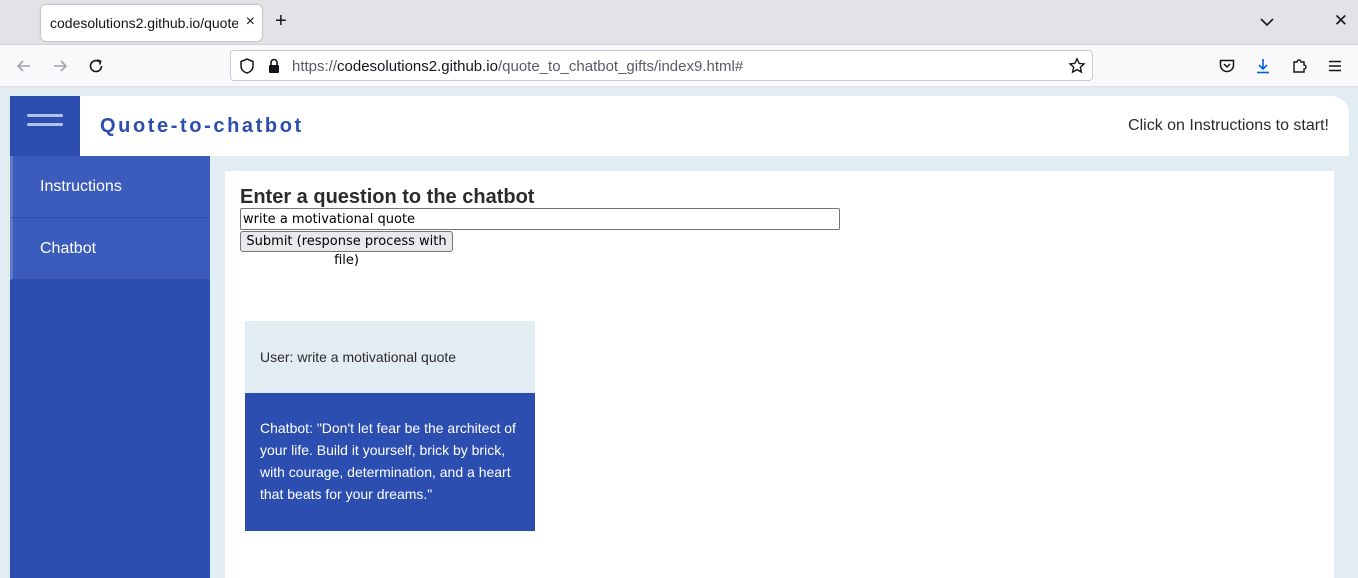 The width and height of the screenshot is (1358, 578). Describe the element at coordinates (110, 187) in the screenshot. I see `sidebar-item-instructions: Instructions` at that location.